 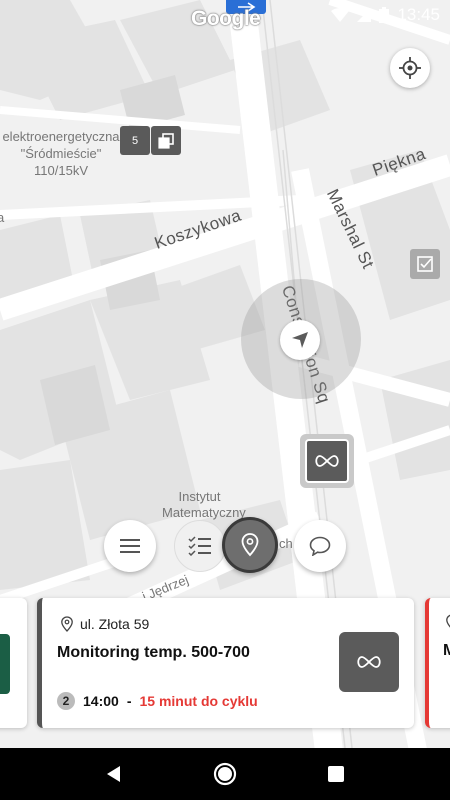 I want to click on status-icons: 13:45, so click(x=385, y=15).